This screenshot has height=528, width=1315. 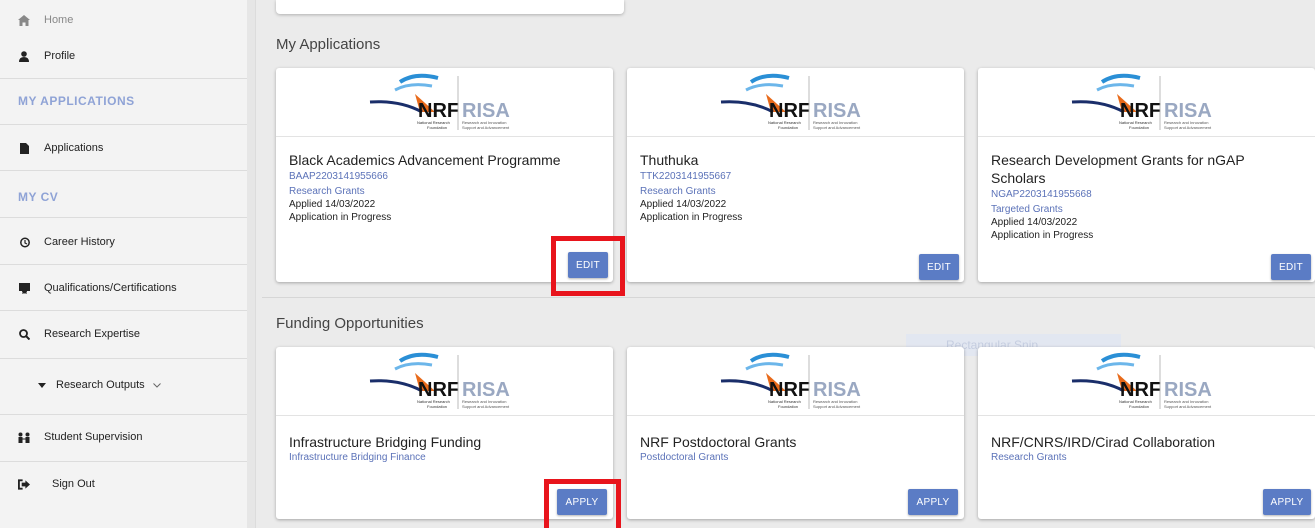 I want to click on section-title-funding-opportunities: Funding Opportunities, so click(x=350, y=323).